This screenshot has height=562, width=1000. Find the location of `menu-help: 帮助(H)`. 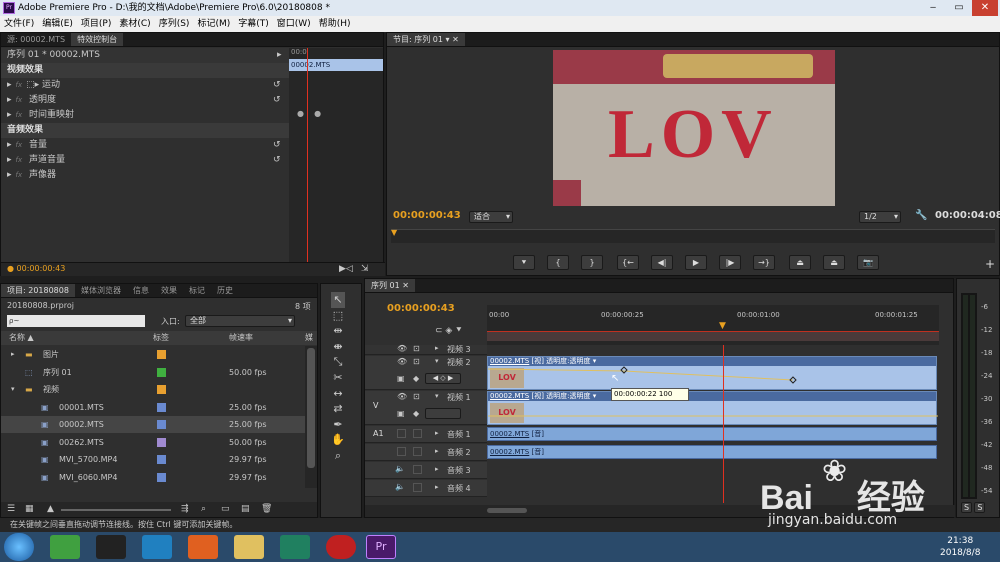

menu-help: 帮助(H) is located at coordinates (335, 24).